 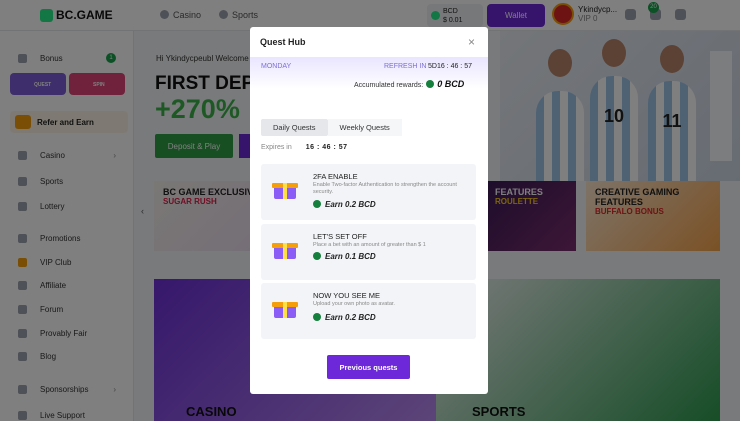 I want to click on quest-description: Upload your own photo as avatar., so click(x=354, y=304).